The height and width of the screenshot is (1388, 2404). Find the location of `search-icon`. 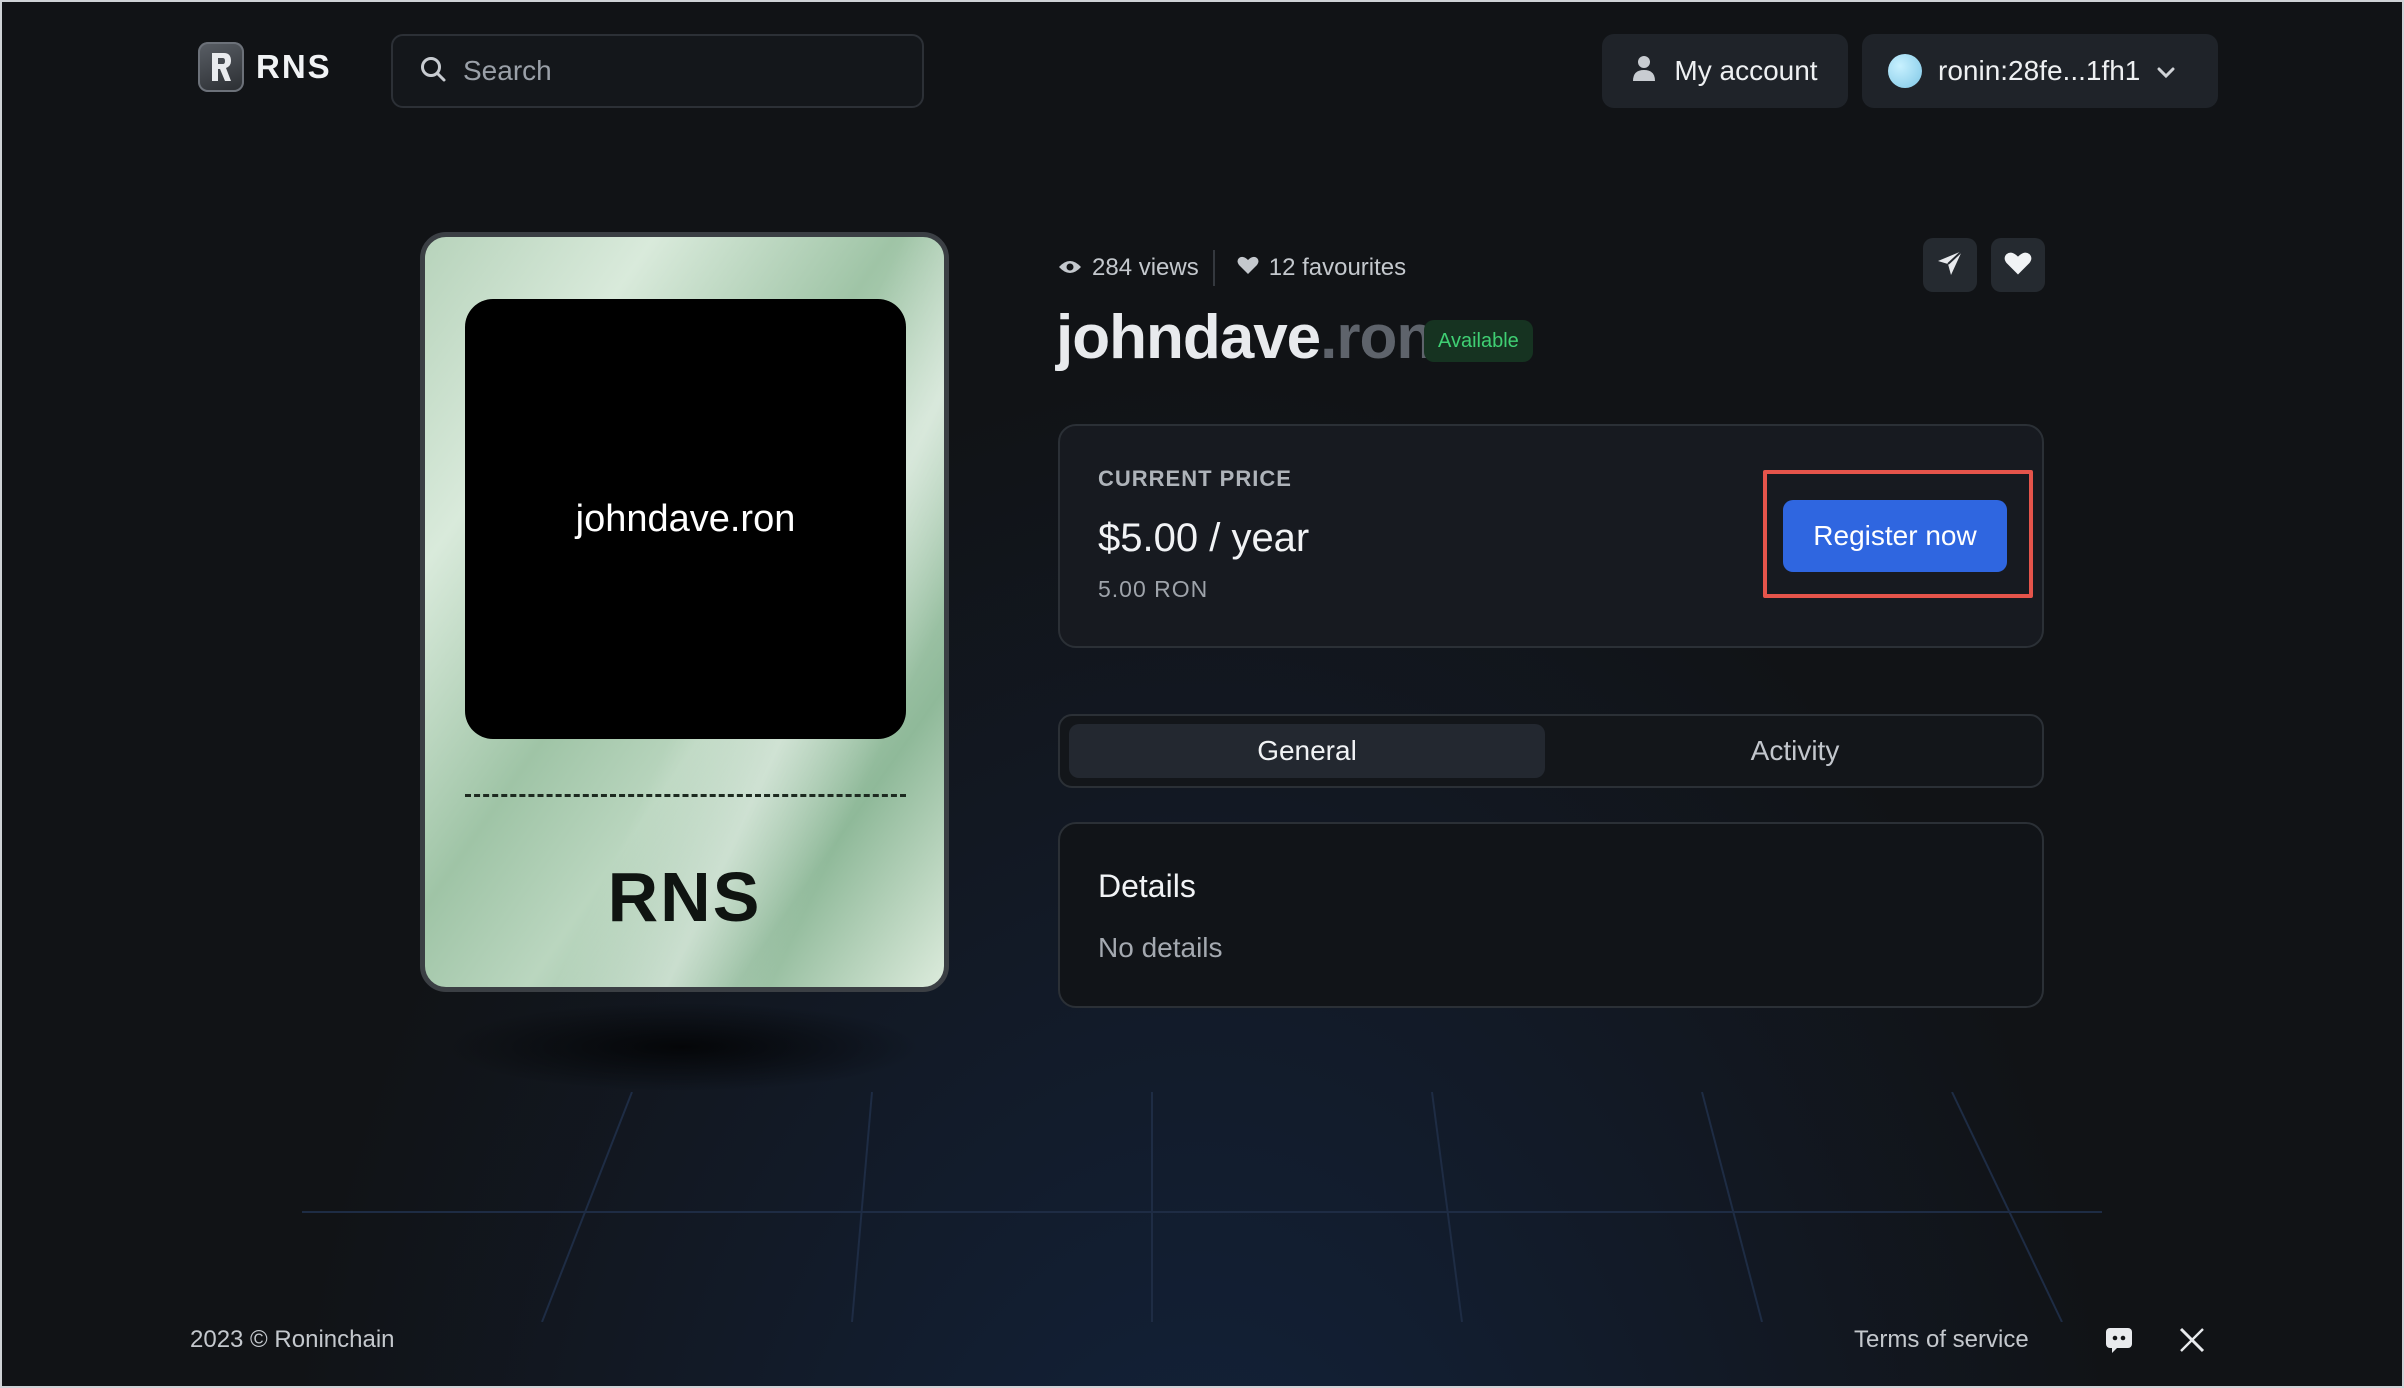

search-icon is located at coordinates (433, 71).